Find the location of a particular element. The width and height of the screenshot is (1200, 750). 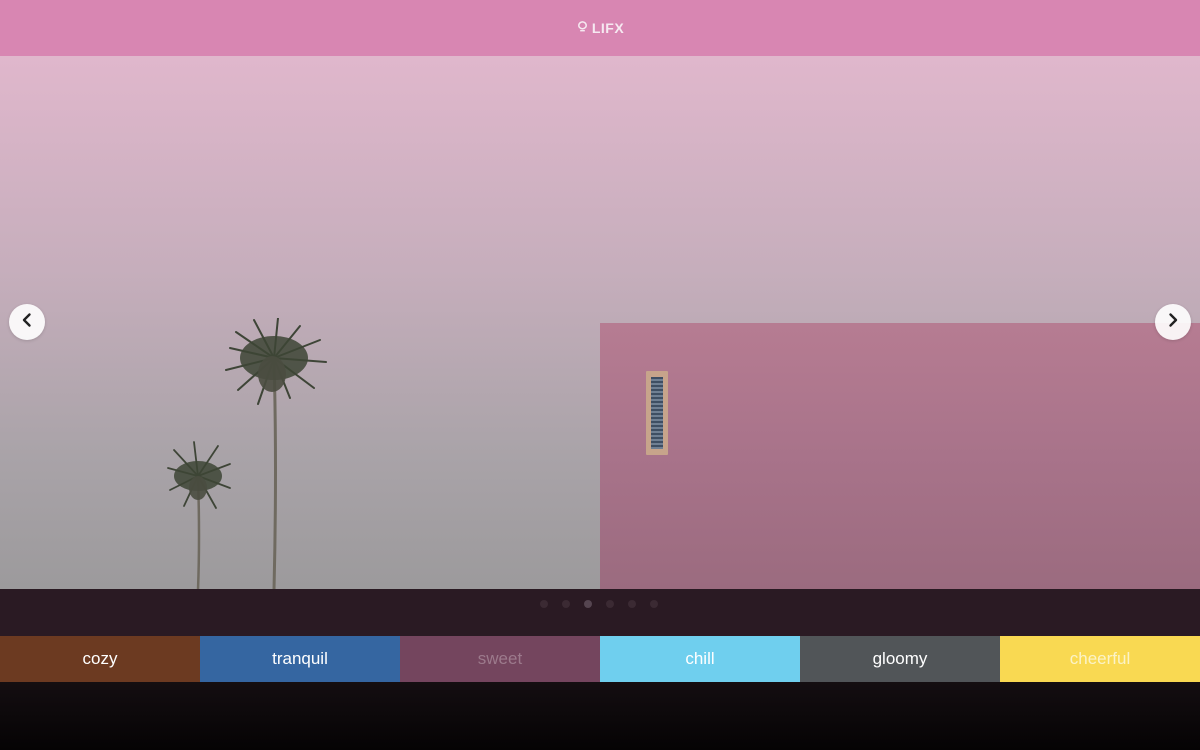

mood-cozy-button: cozy is located at coordinates (100, 659).